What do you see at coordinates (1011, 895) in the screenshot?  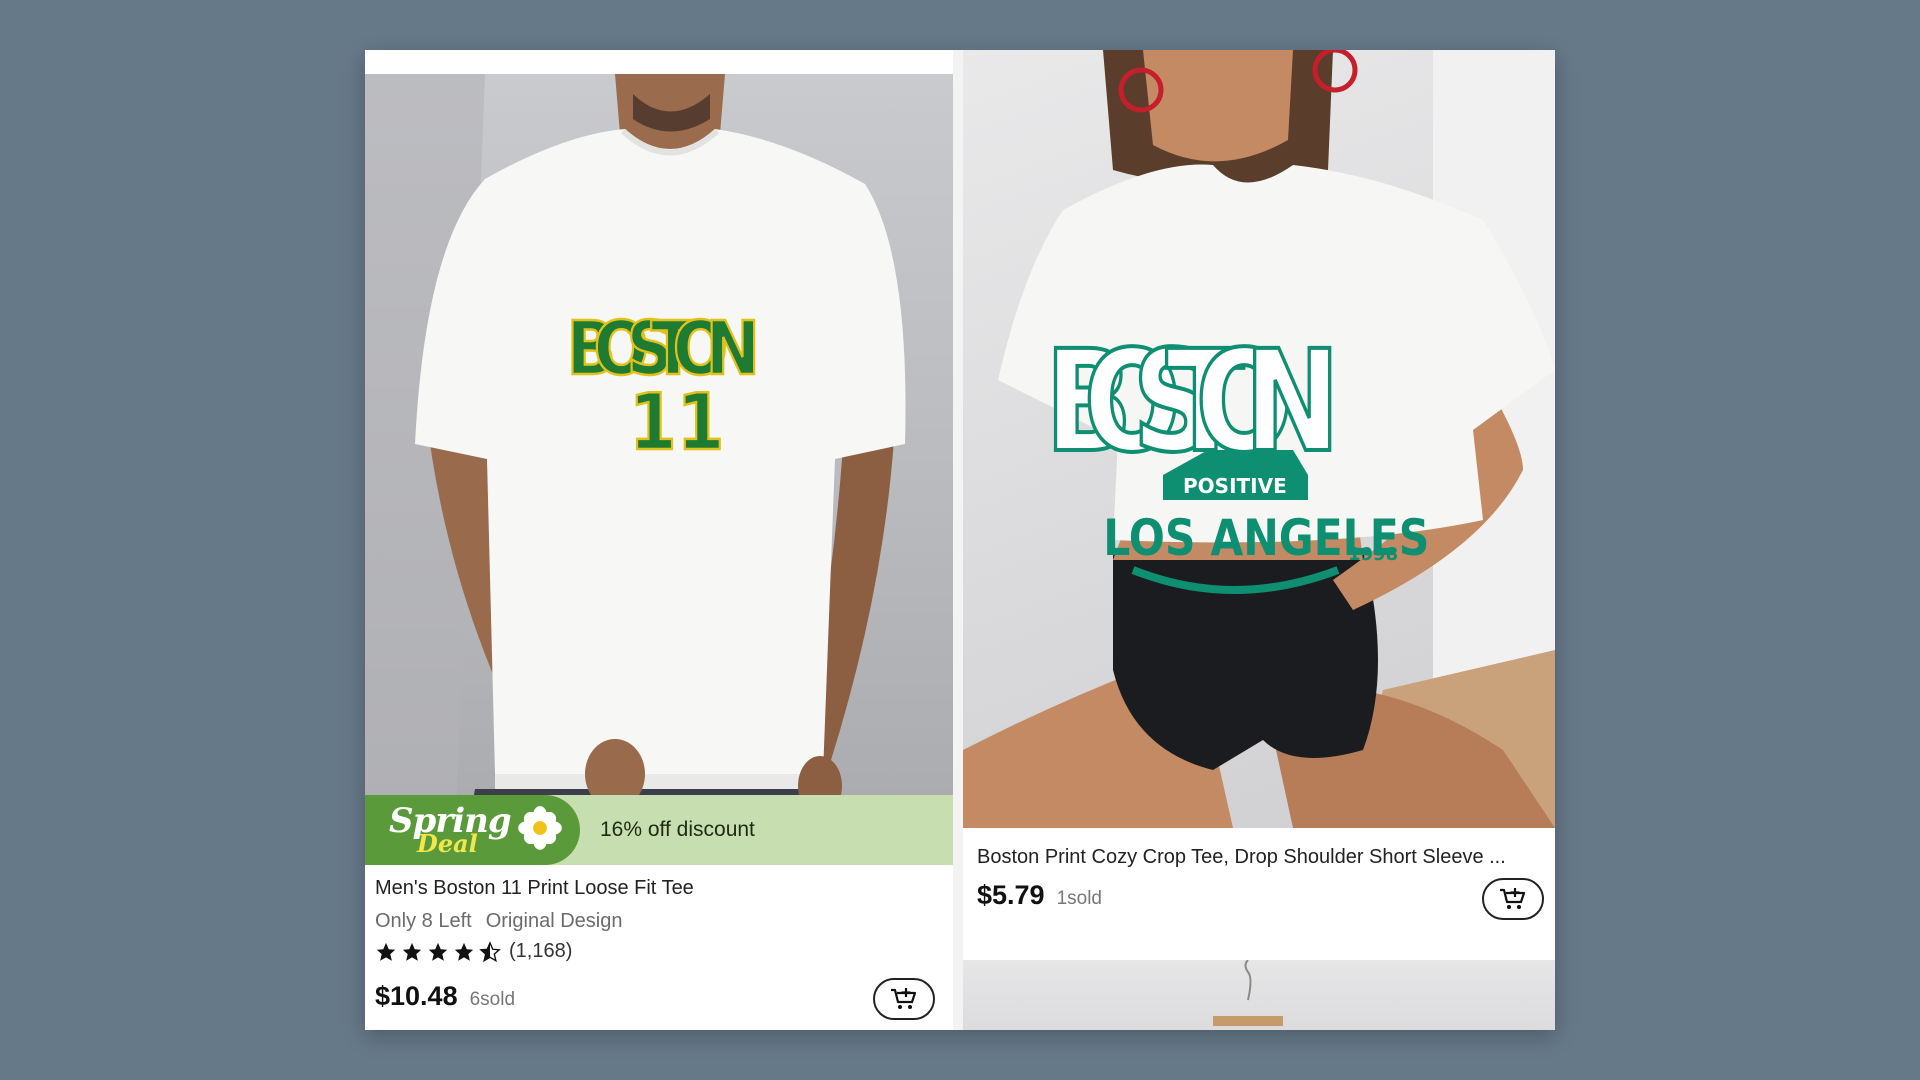 I see `price: $5.79` at bounding box center [1011, 895].